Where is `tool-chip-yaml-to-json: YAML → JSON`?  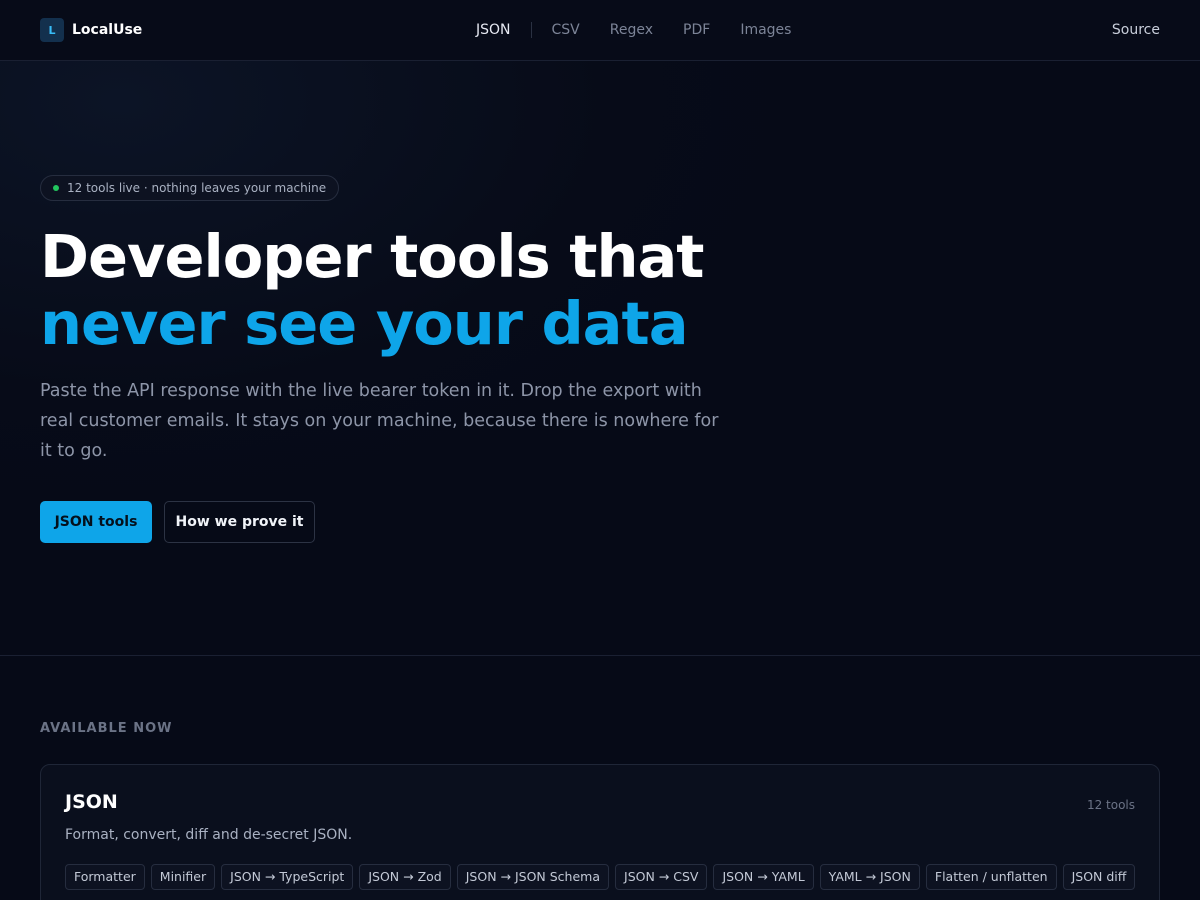 tool-chip-yaml-to-json: YAML → JSON is located at coordinates (869, 877).